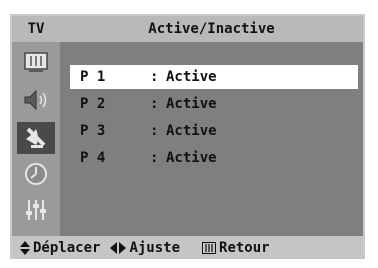 The width and height of the screenshot is (378, 268). I want to click on channel-row-1: P 1 : Active, so click(214, 77).